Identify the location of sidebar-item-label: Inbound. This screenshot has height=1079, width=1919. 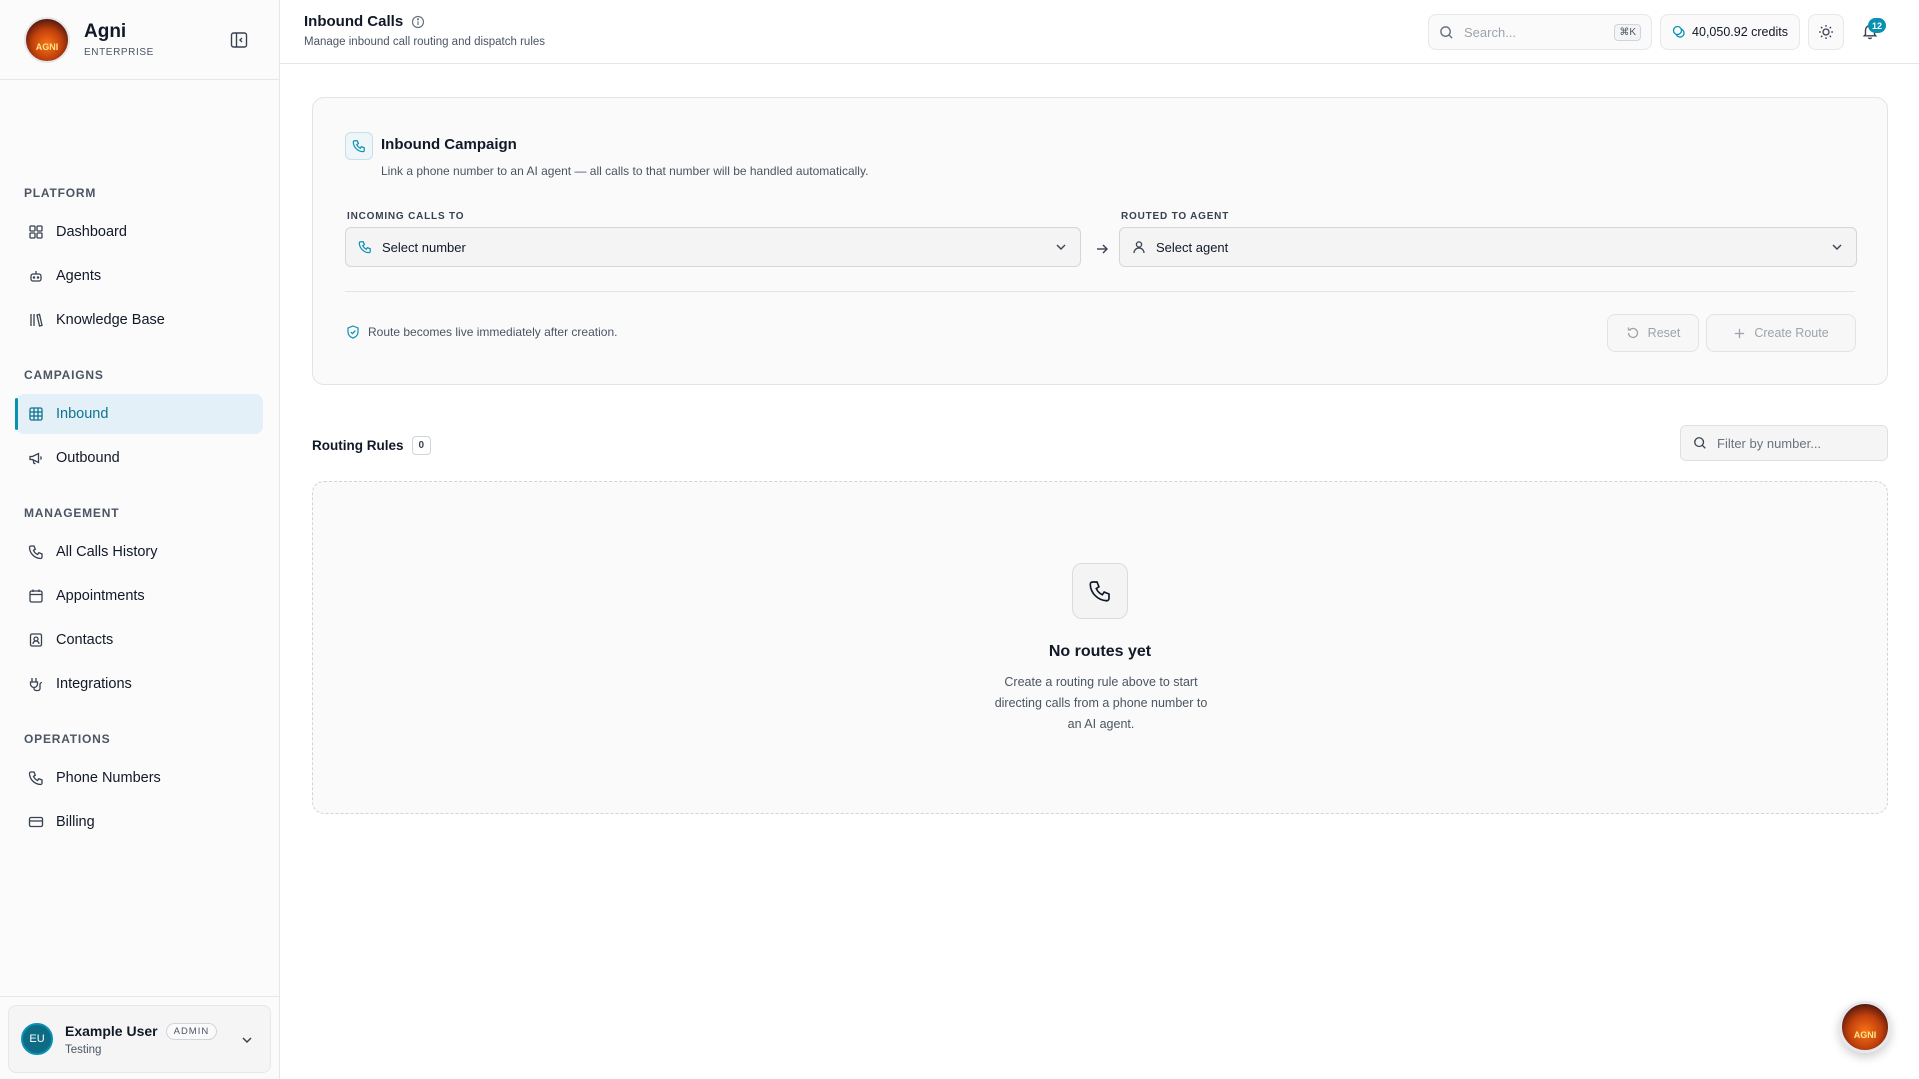
(82, 414).